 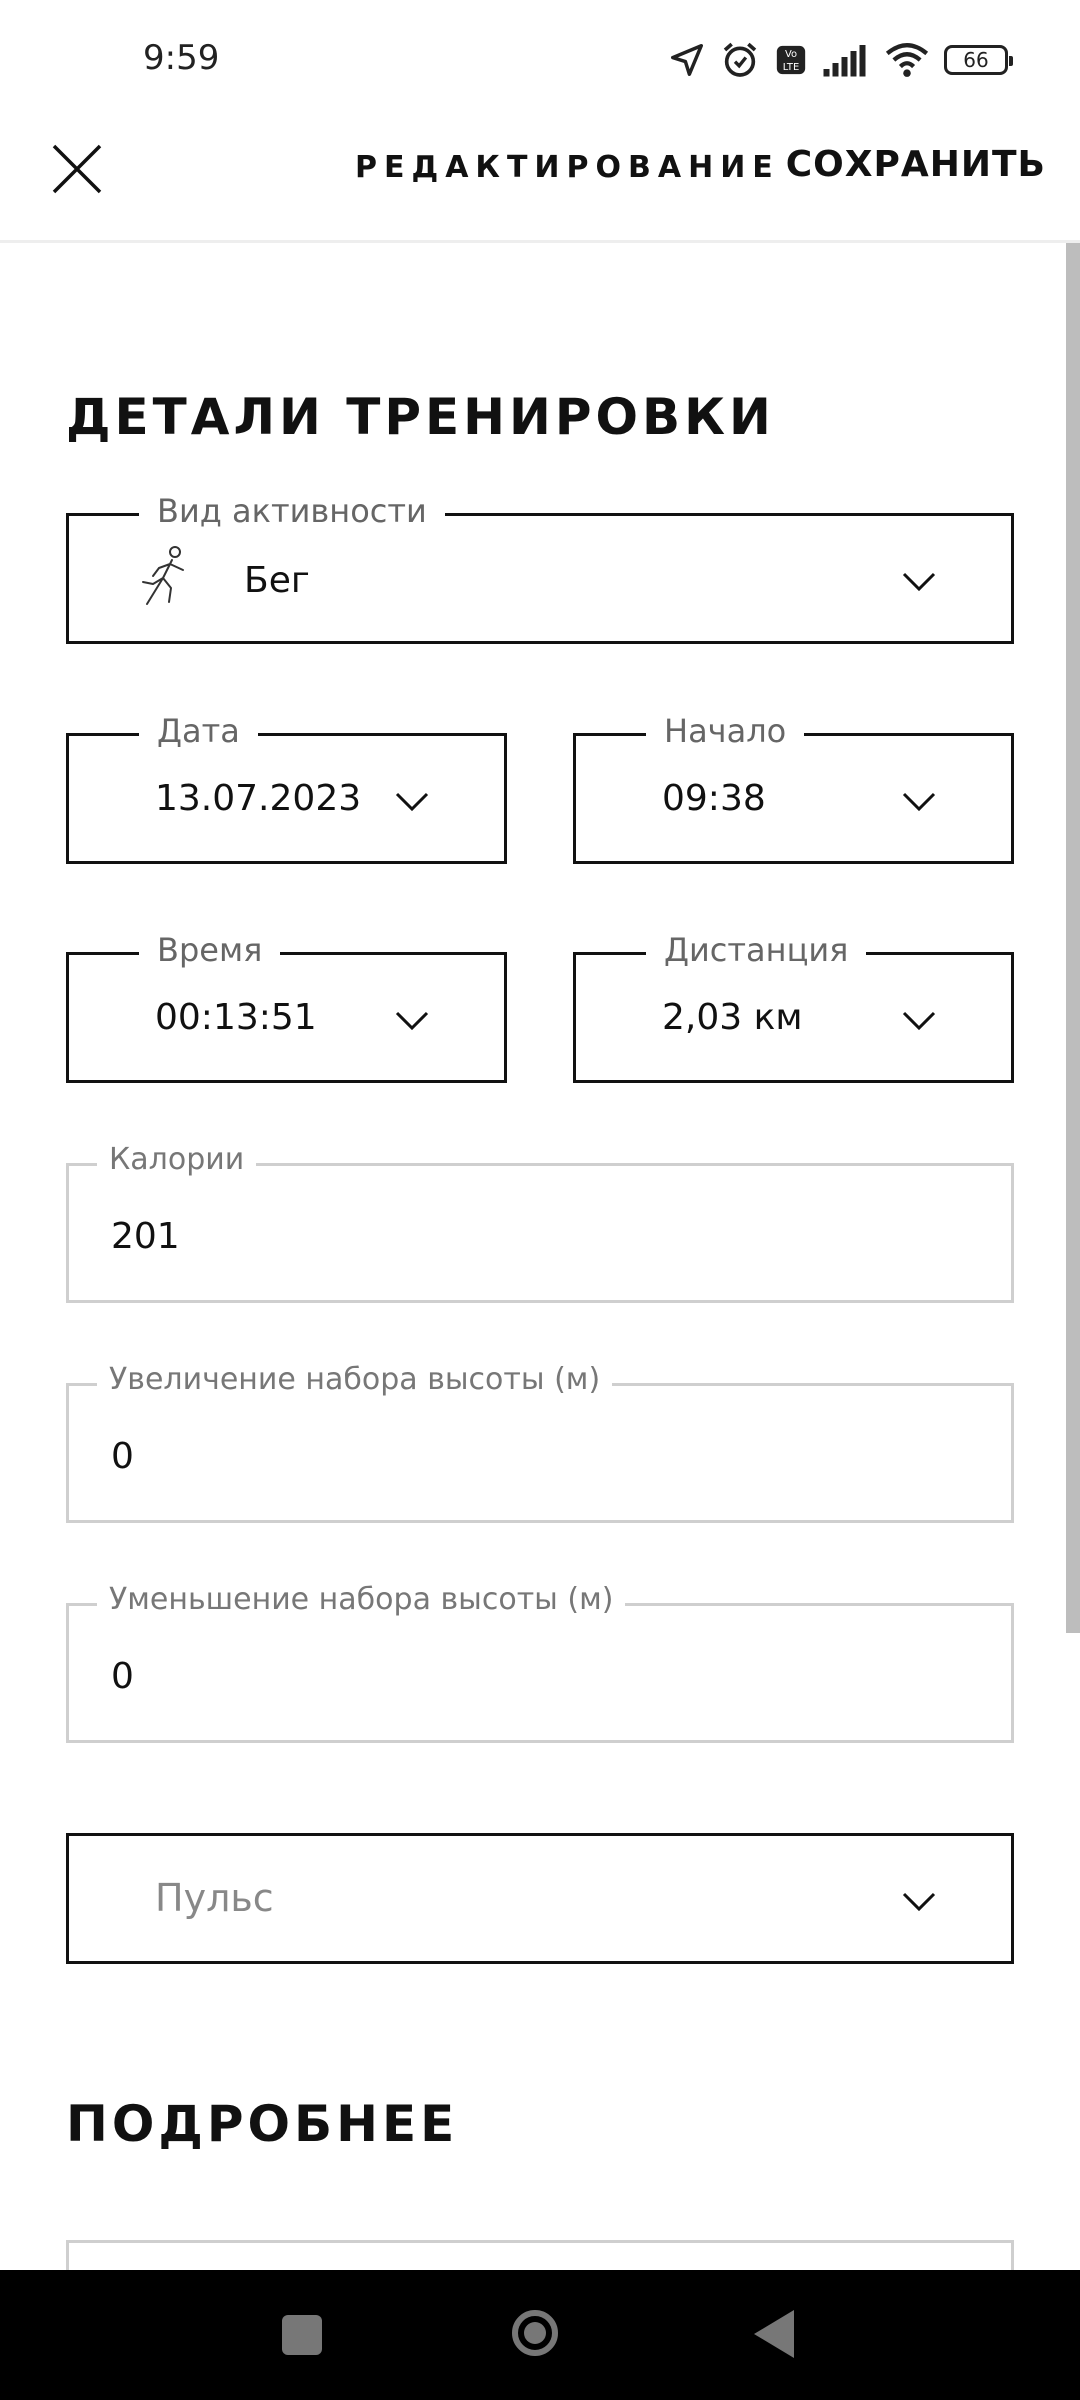 I want to click on home-button-dot, so click(x=535, y=2333).